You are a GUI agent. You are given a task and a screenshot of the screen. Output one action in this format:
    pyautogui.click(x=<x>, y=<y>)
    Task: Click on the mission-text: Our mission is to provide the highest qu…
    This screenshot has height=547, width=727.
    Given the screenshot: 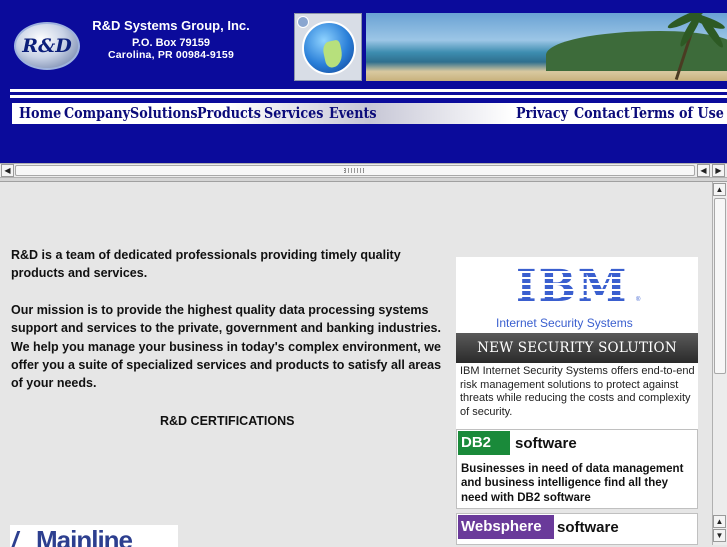 What is the action you would take?
    pyautogui.click(x=226, y=347)
    